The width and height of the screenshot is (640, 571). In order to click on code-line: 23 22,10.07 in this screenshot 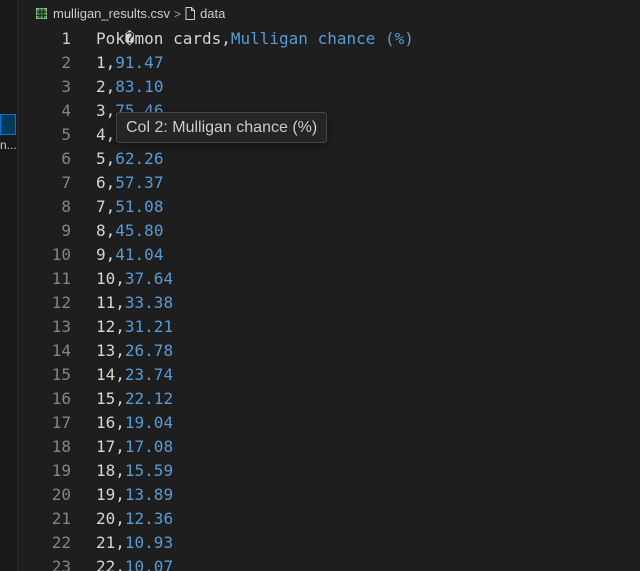, I will do `click(329, 562)`.